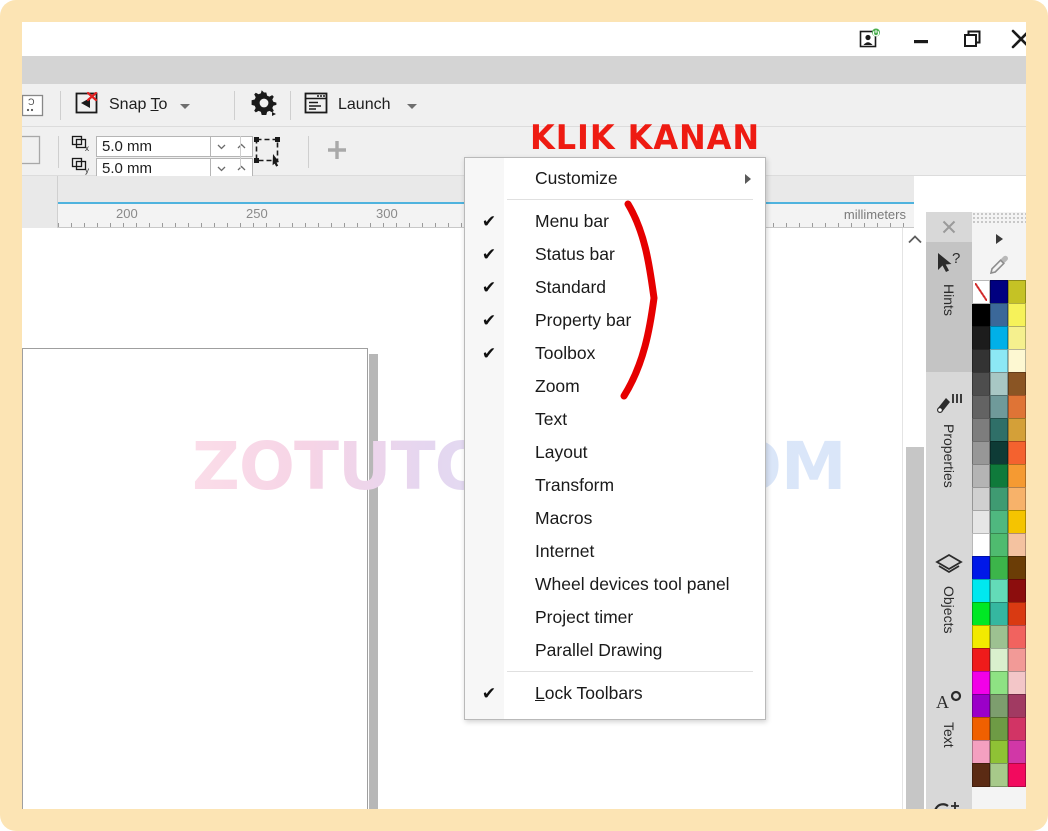 The image size is (1048, 831). I want to click on launch-button: Launch, so click(359, 105).